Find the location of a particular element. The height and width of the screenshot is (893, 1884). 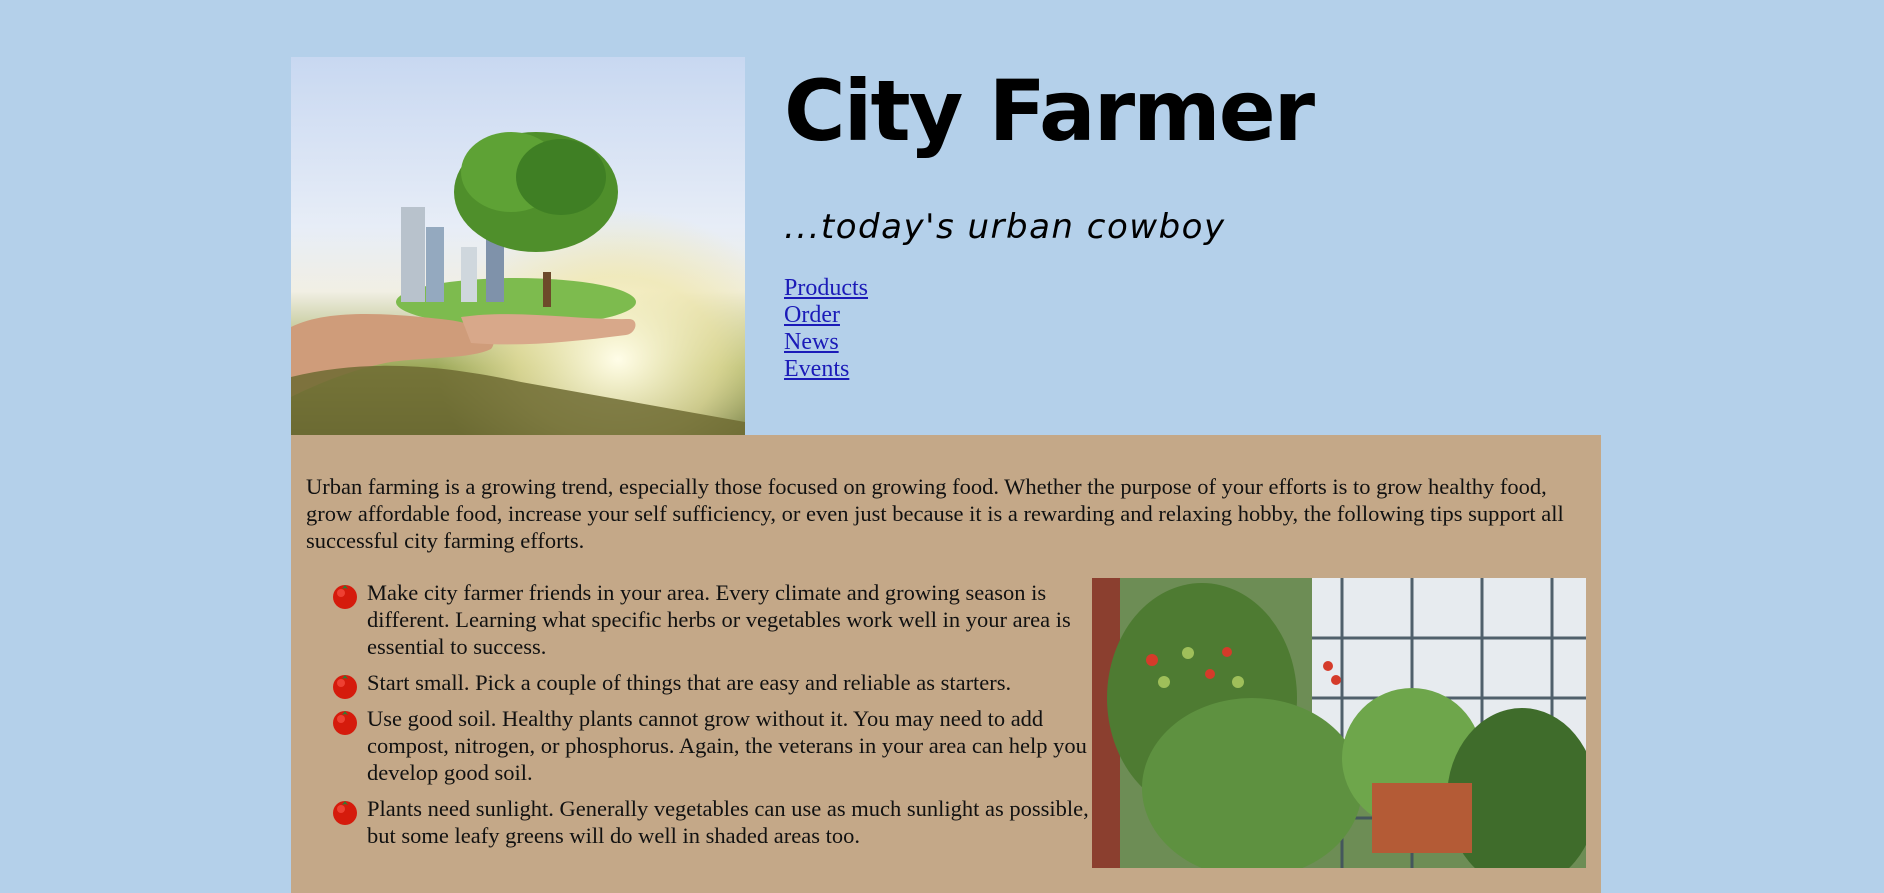

nav-link-products: Products is located at coordinates (826, 288).